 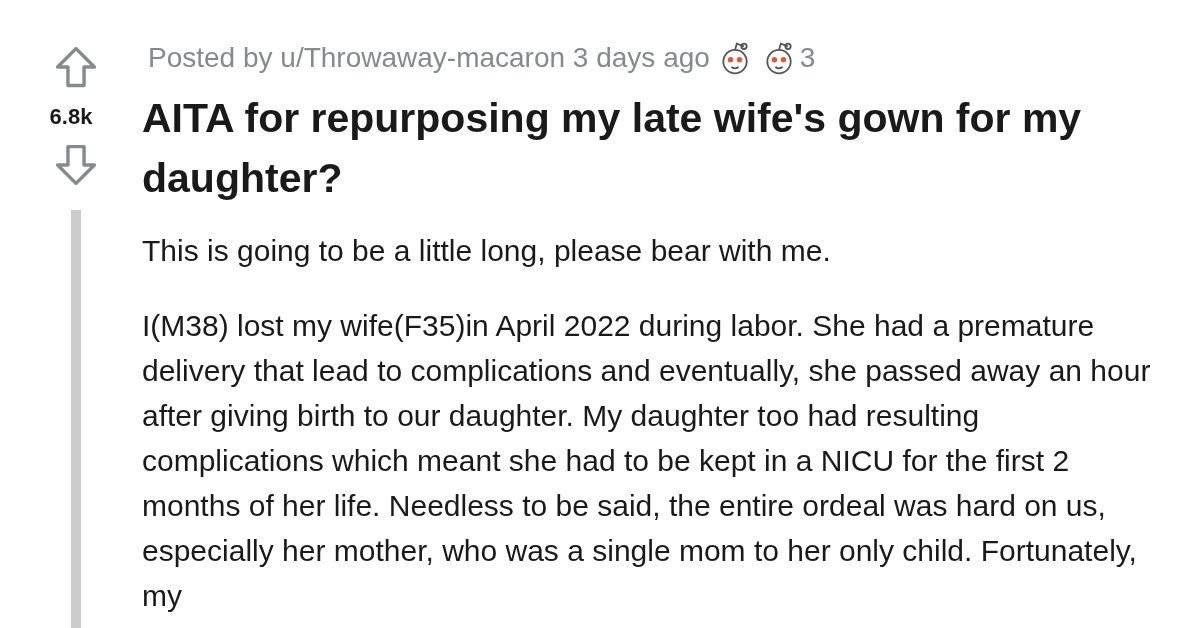 I want to click on vote-score: 6.8k, so click(x=71, y=117).